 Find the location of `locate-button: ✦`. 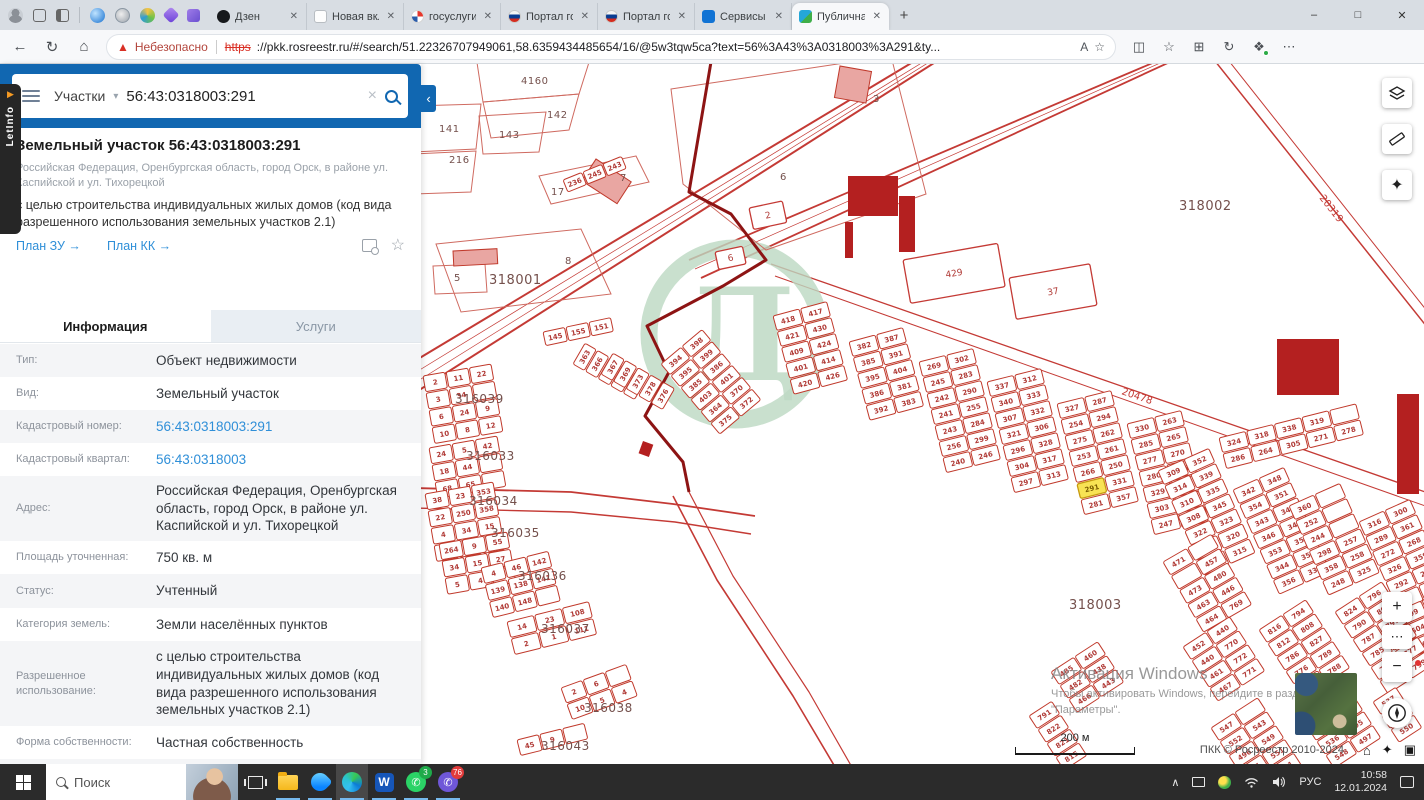

locate-button: ✦ is located at coordinates (1397, 185).